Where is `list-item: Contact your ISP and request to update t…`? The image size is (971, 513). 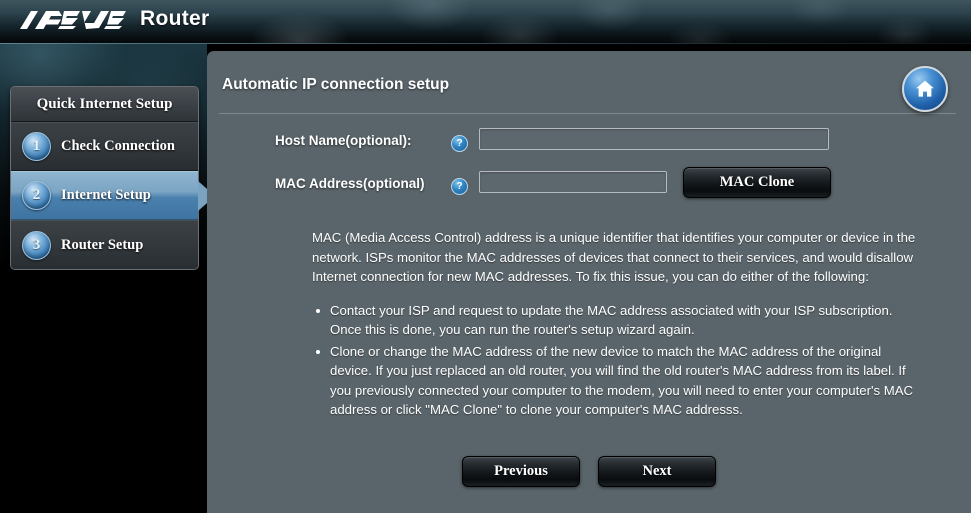 list-item: Contact your ISP and request to update t… is located at coordinates (619, 320).